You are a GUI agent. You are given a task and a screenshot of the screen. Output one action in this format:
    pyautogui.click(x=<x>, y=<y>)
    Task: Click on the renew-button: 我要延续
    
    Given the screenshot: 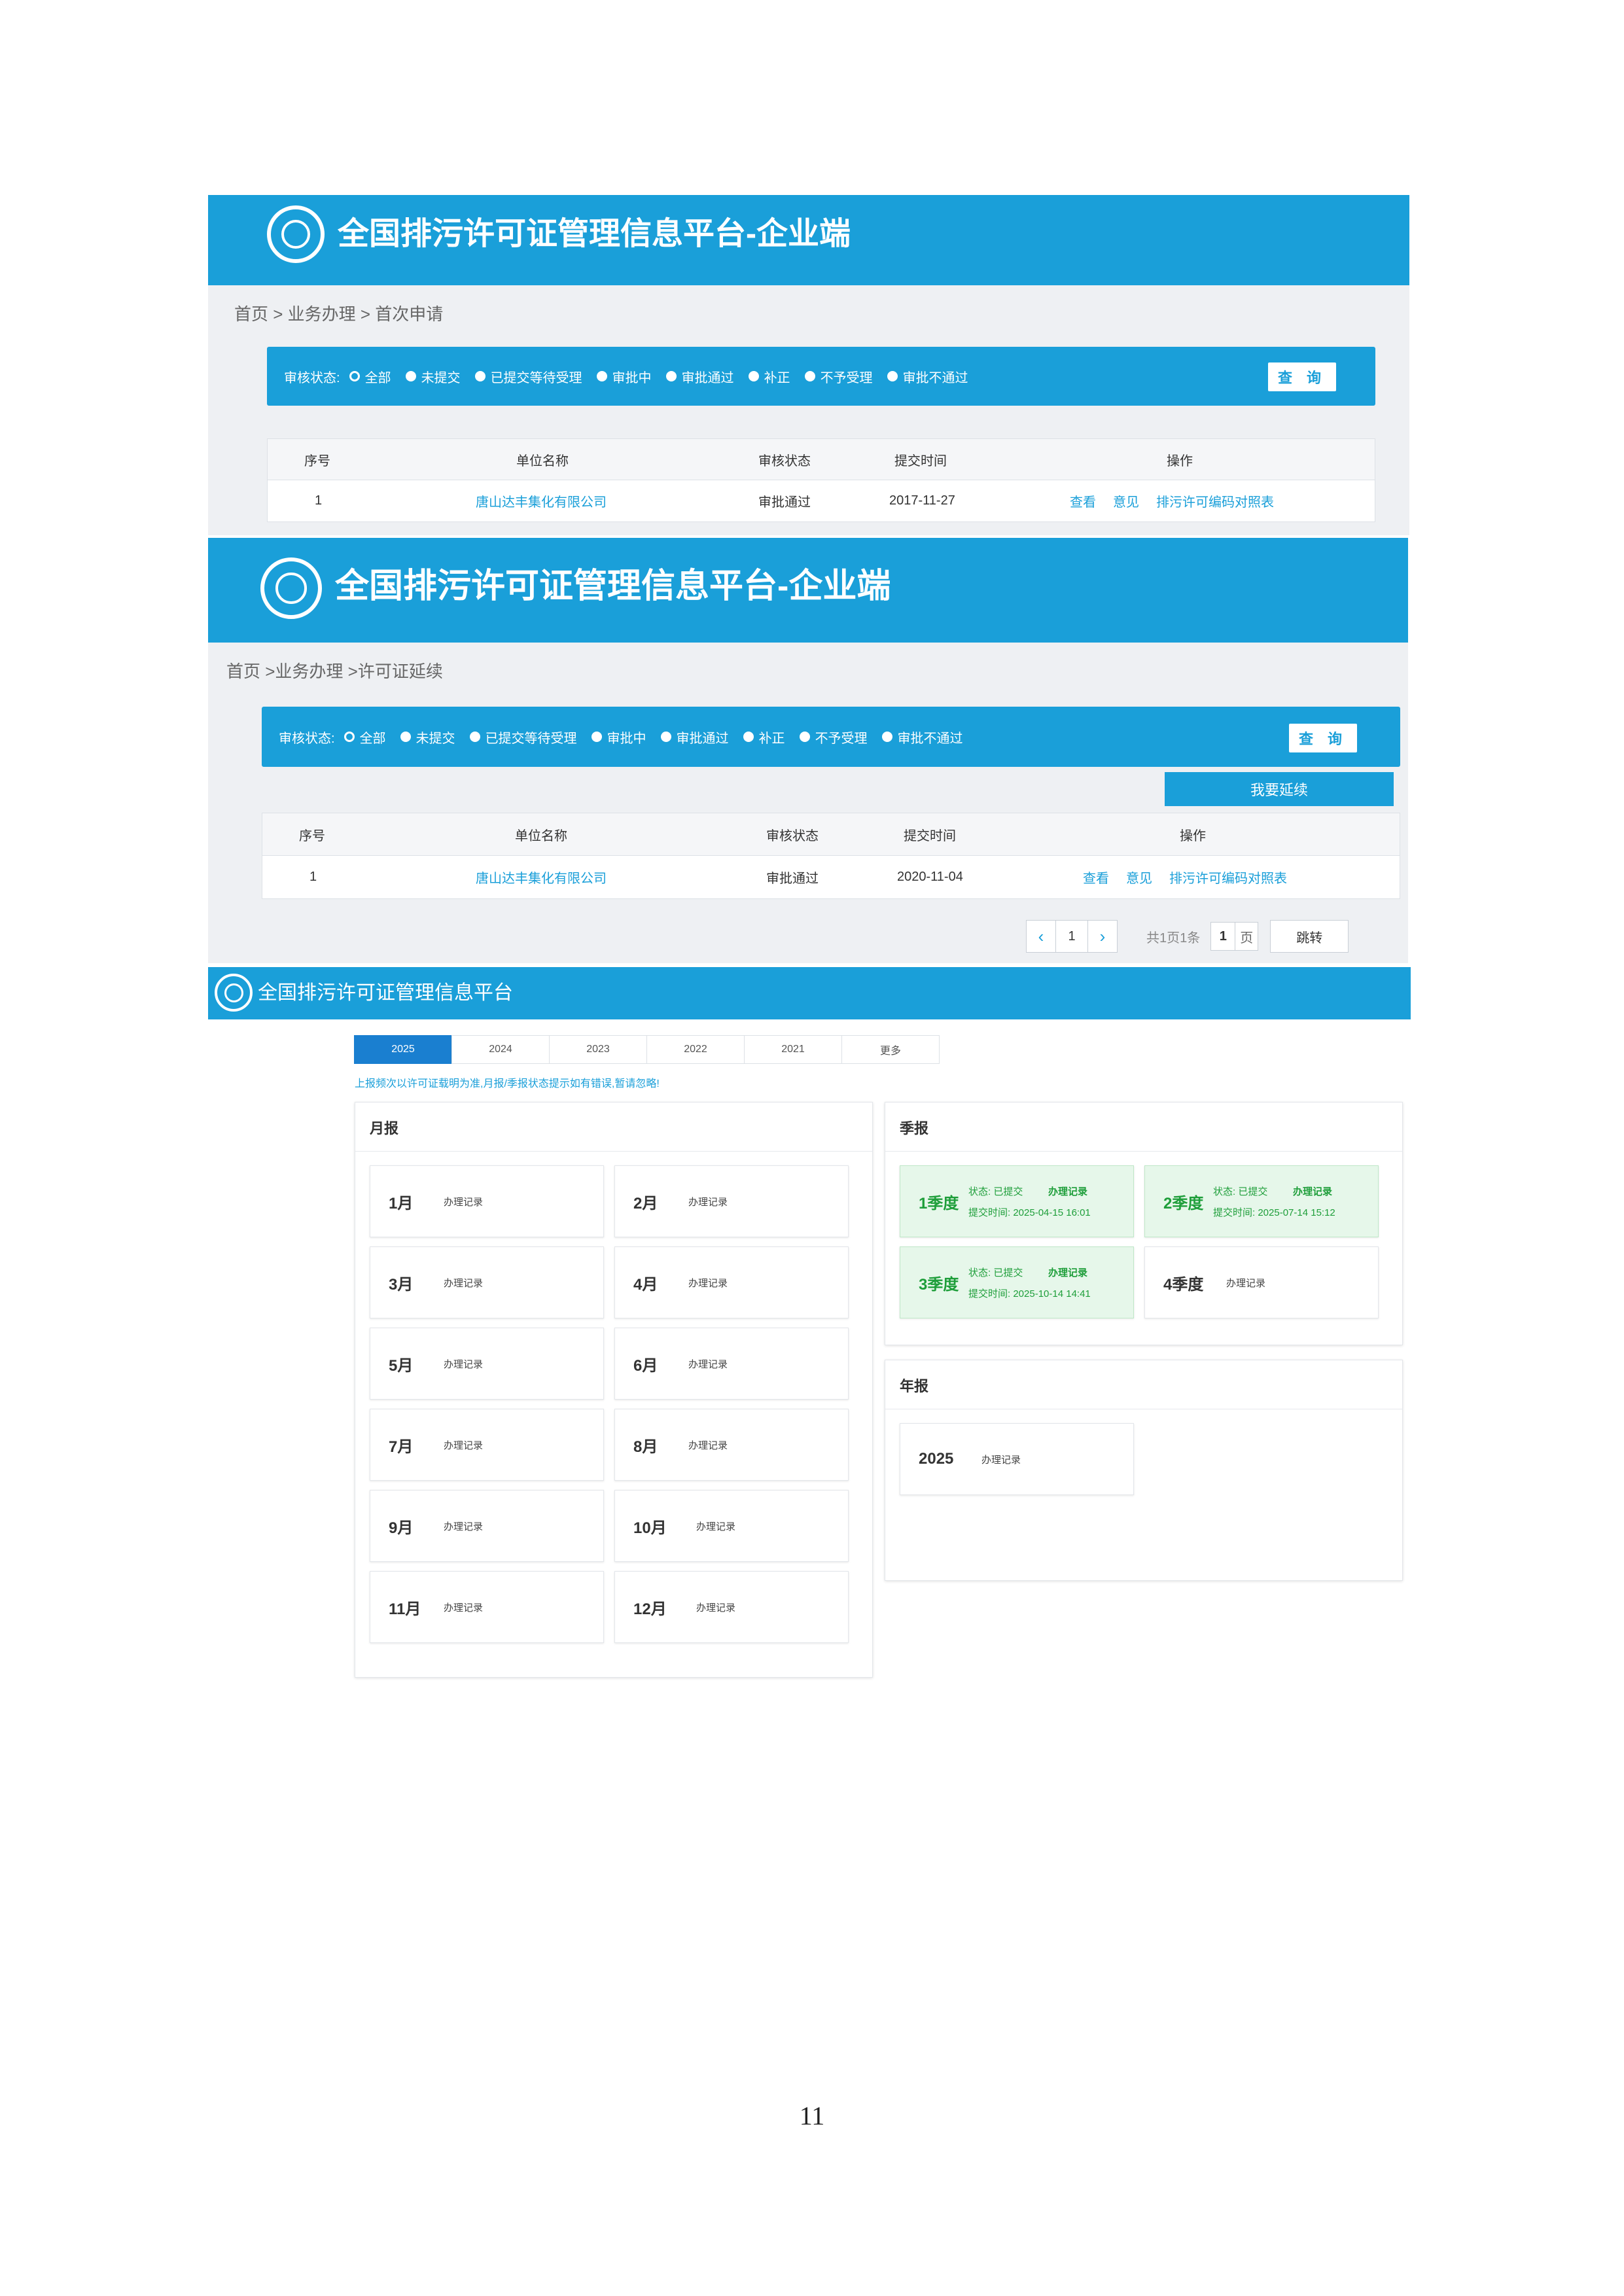 What is the action you would take?
    pyautogui.click(x=1279, y=789)
    